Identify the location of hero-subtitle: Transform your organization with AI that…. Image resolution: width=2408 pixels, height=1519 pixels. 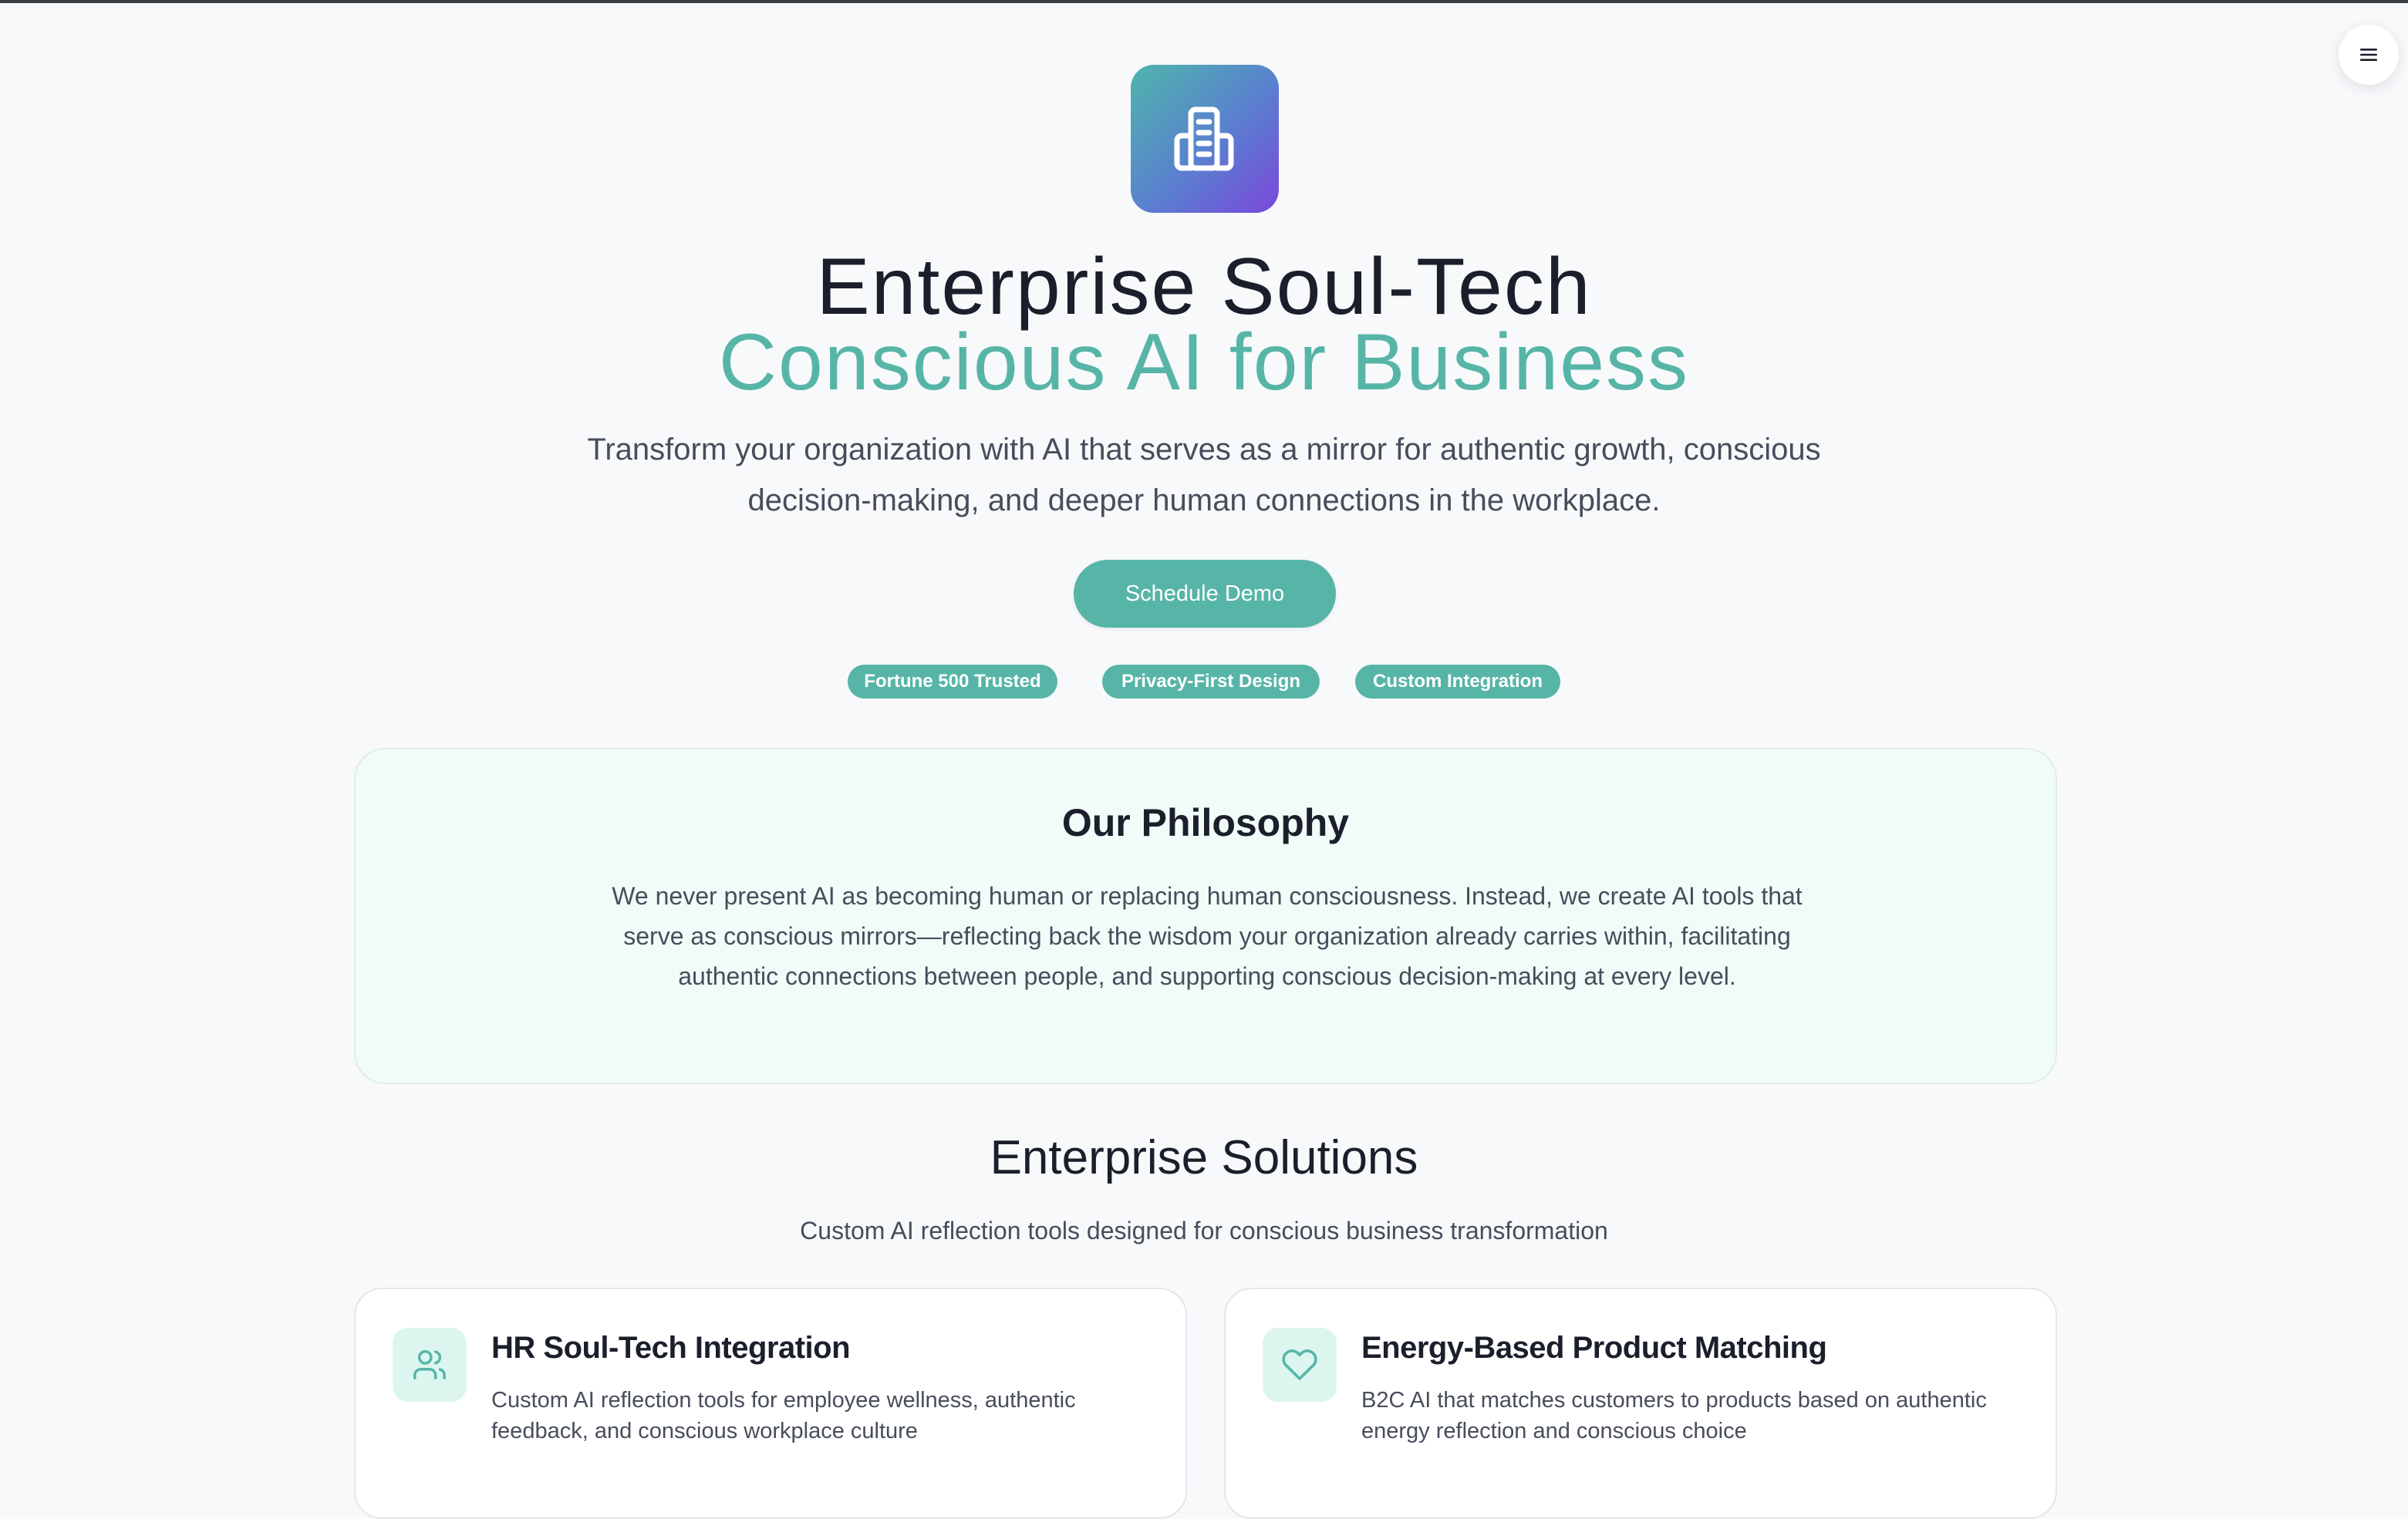
(1204, 475).